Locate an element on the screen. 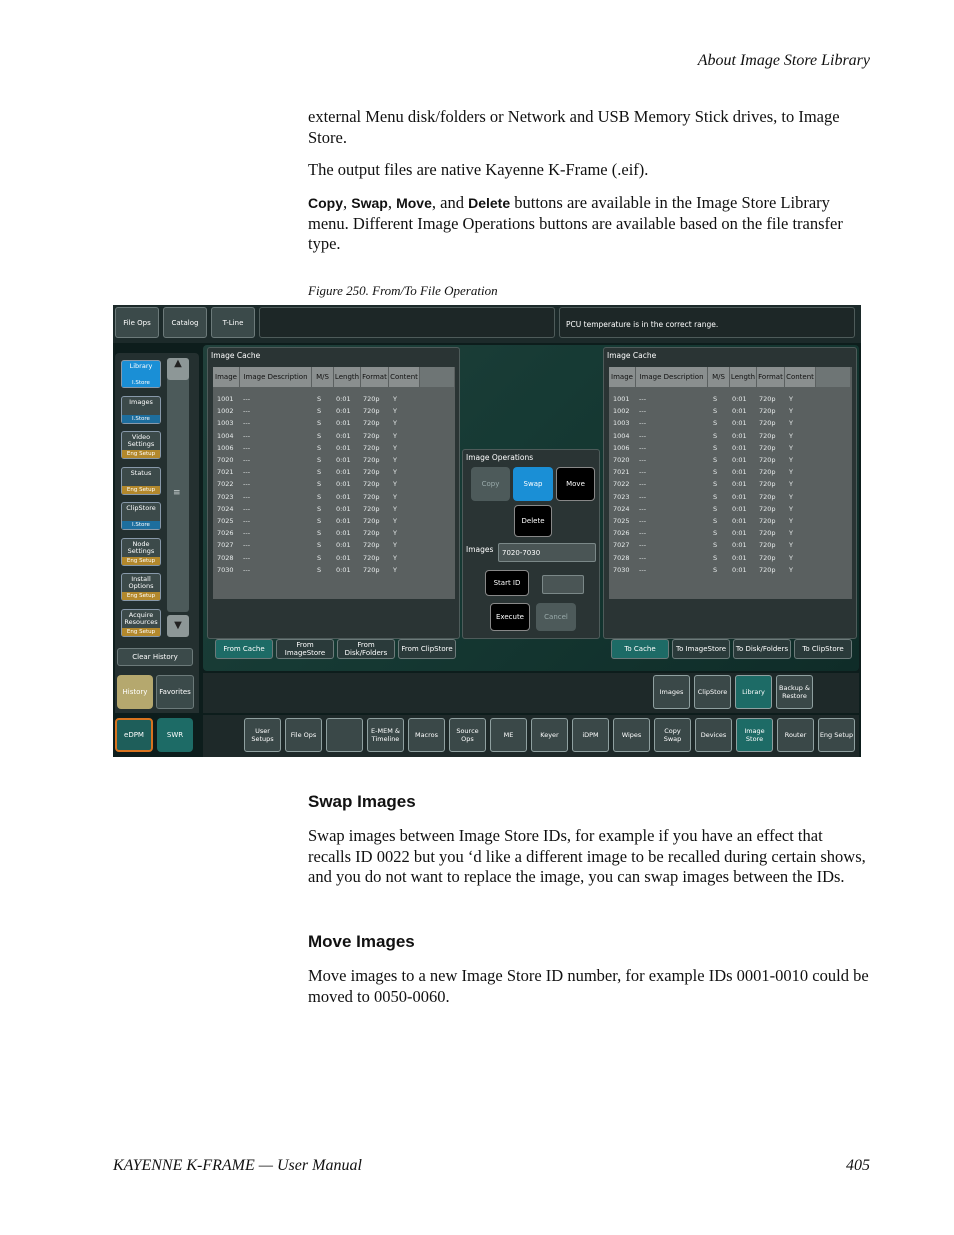 The image size is (954, 1235). bottom-nav-10: Copy Swap is located at coordinates (672, 735).